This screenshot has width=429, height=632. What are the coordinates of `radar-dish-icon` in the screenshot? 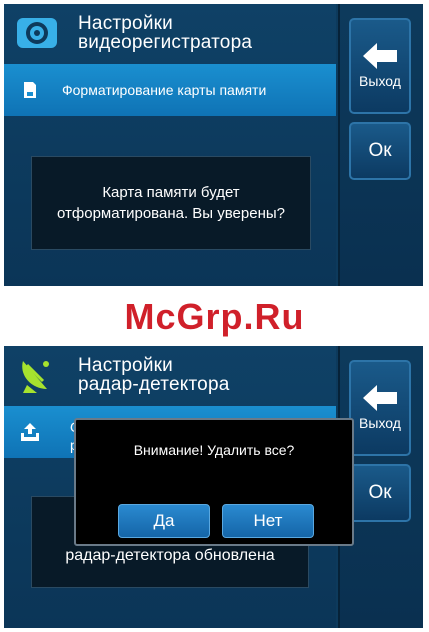 It's located at (37, 375).